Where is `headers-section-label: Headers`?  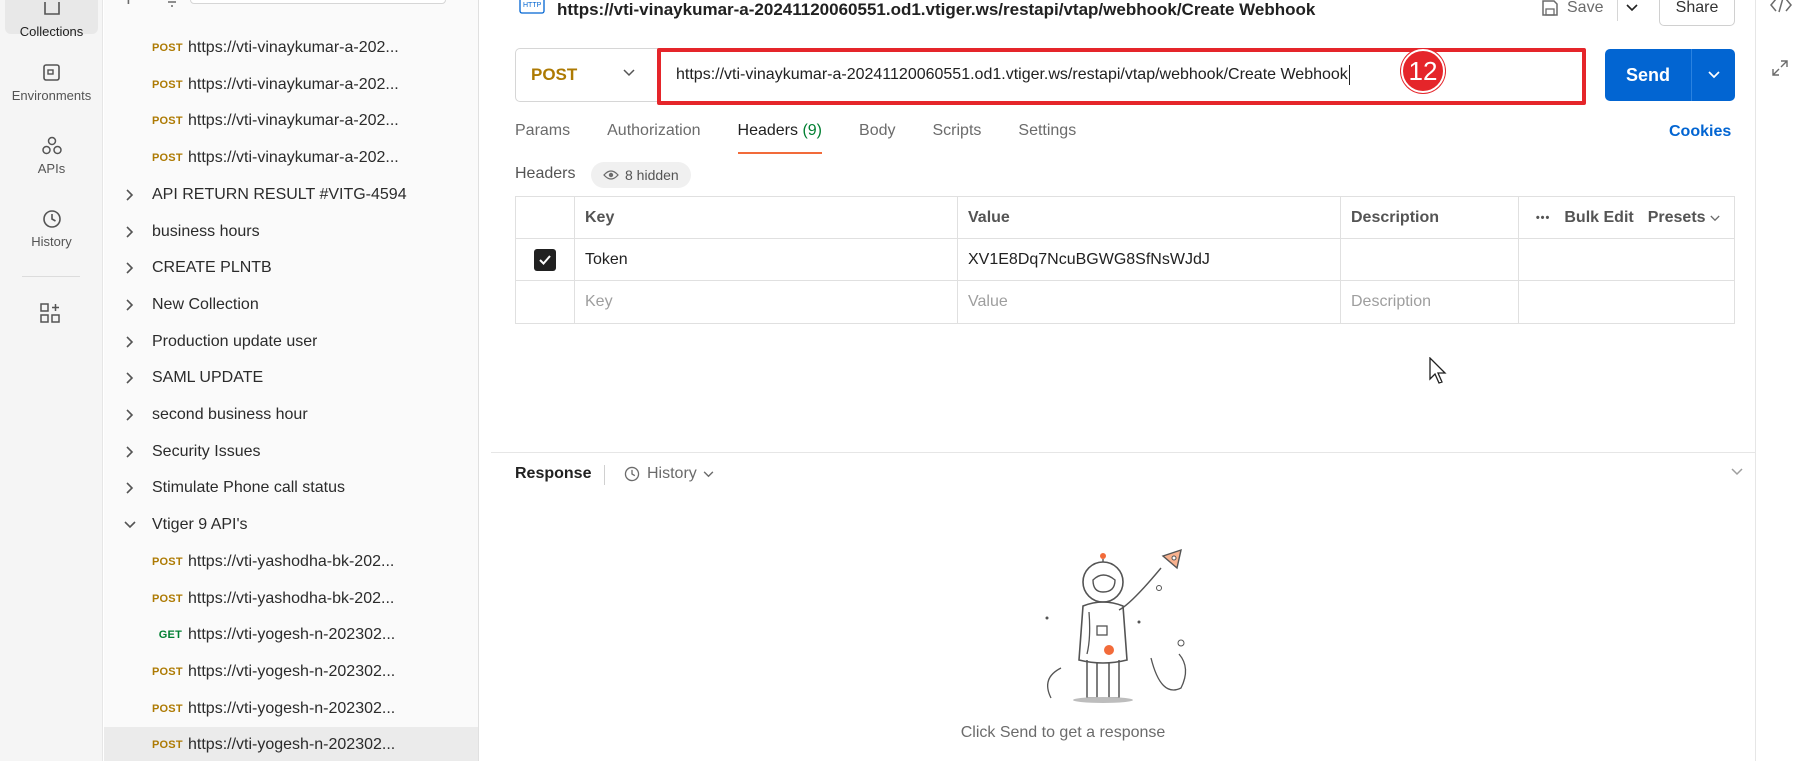 headers-section-label: Headers is located at coordinates (545, 173).